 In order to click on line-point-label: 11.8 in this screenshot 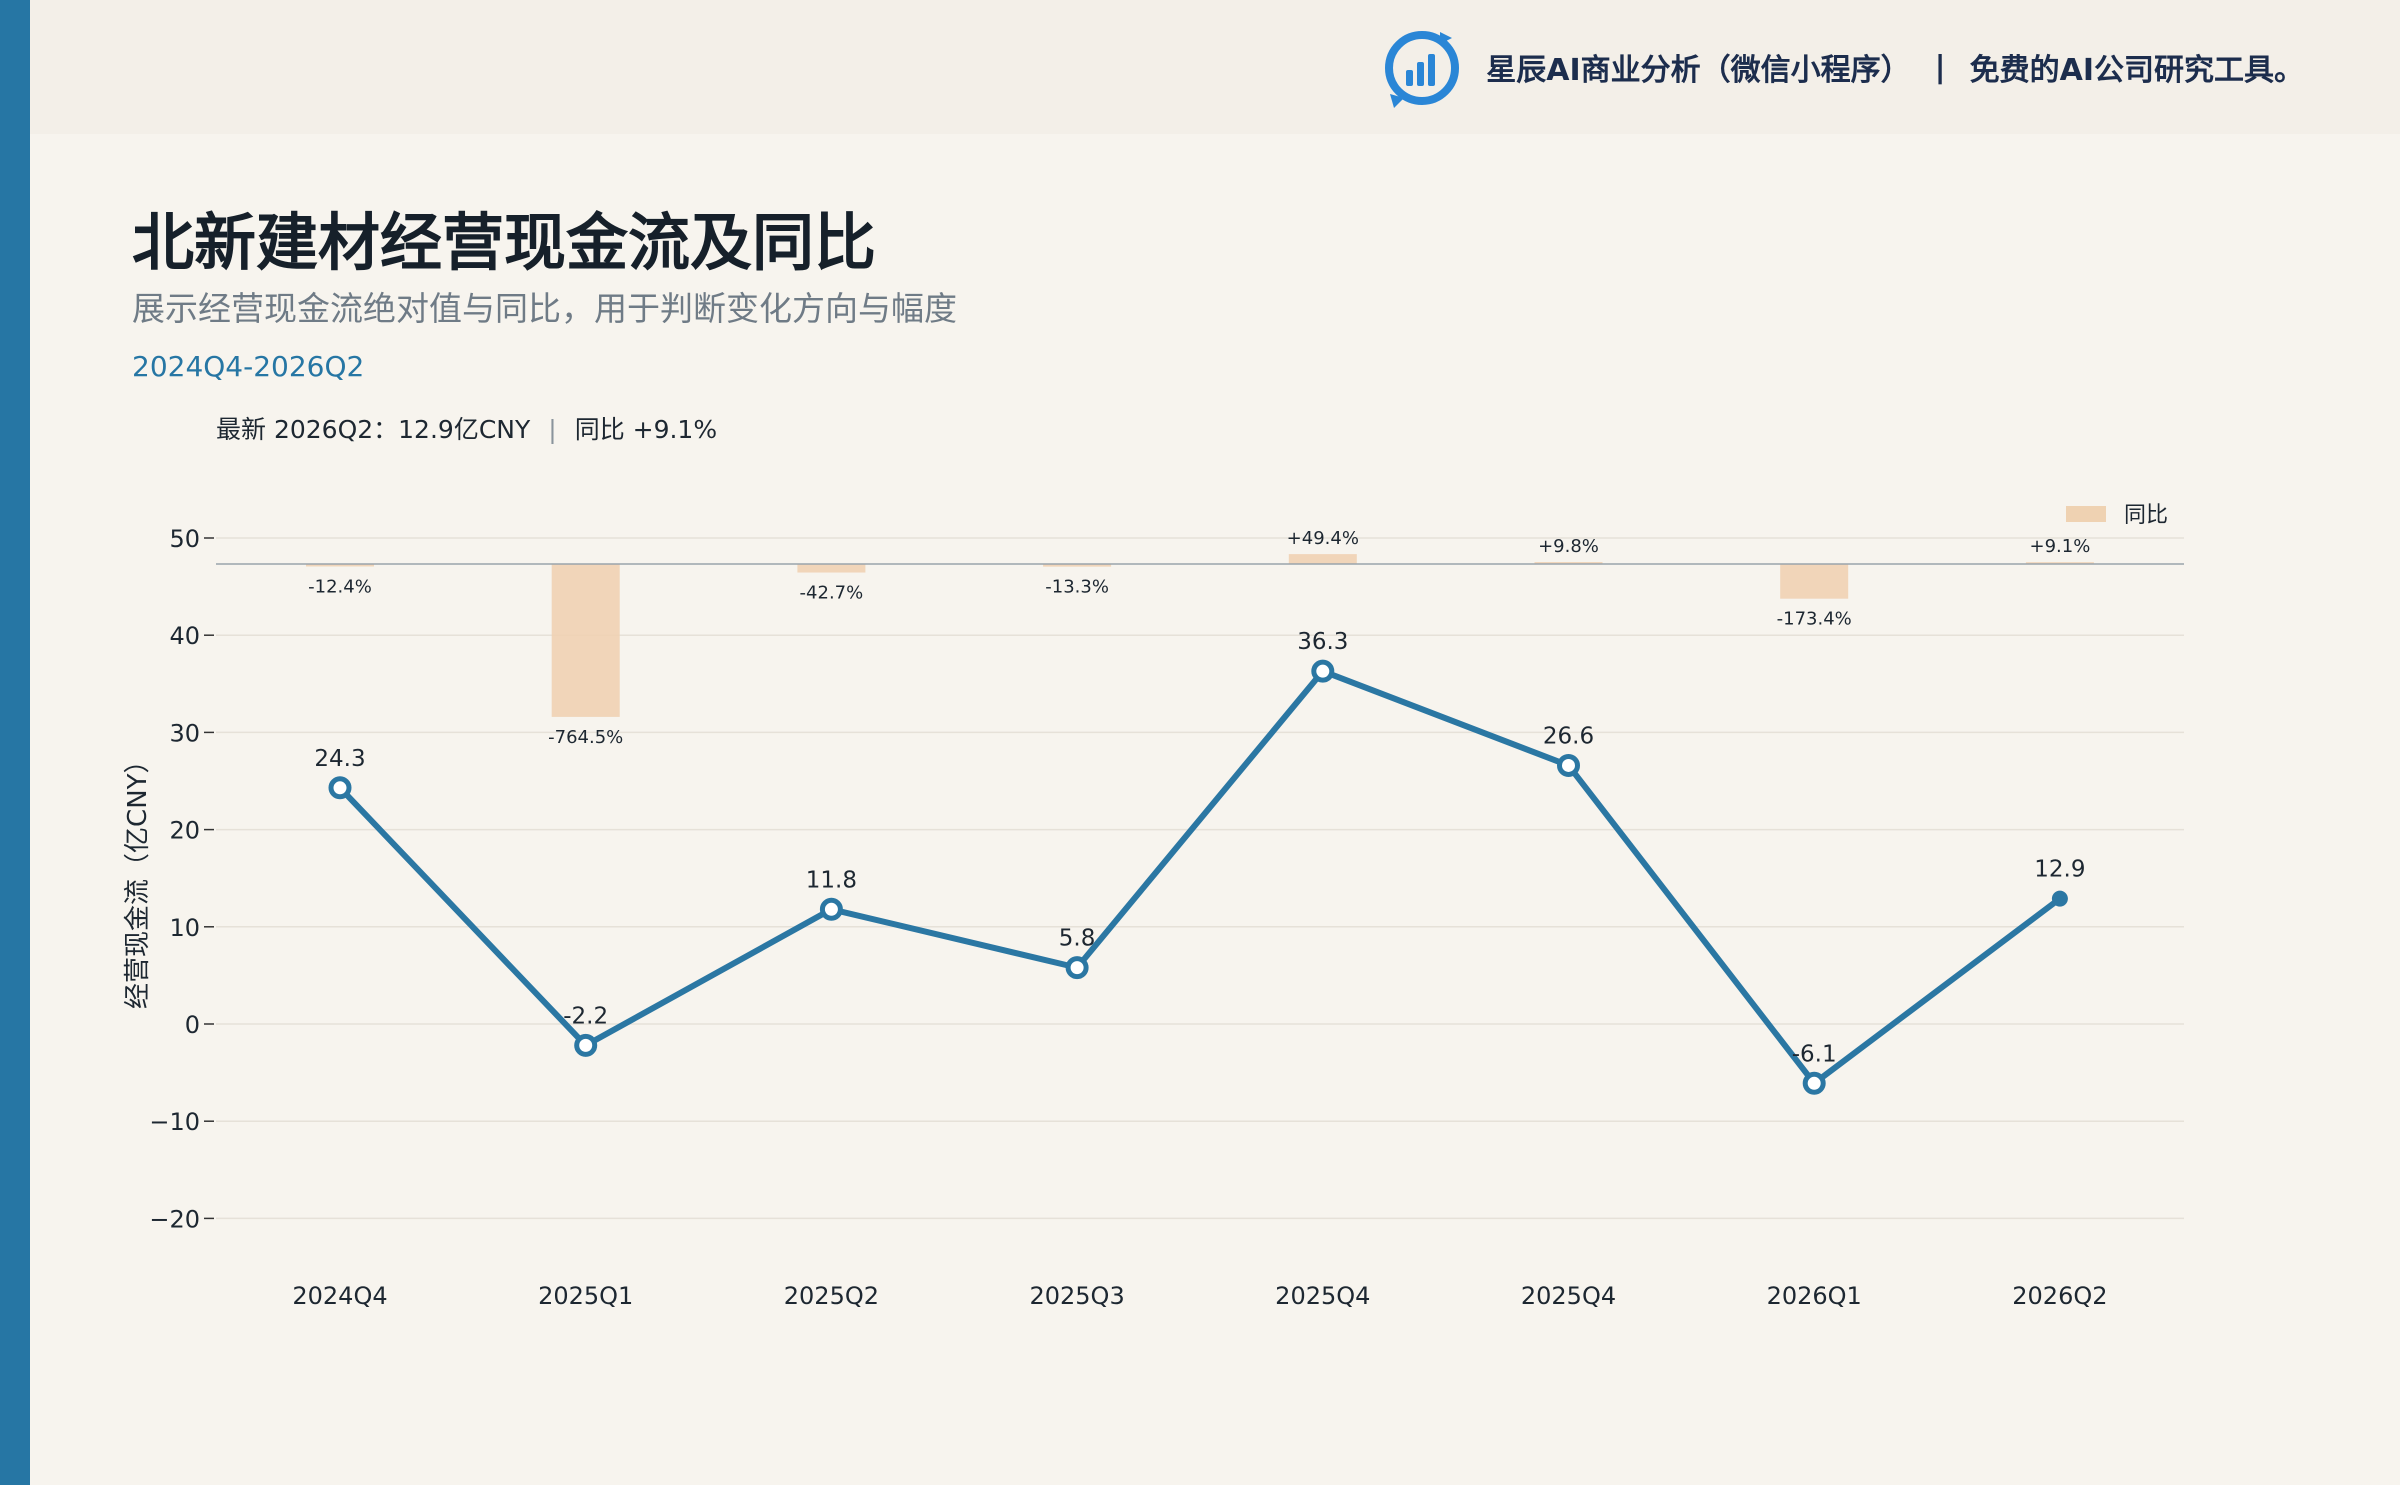, I will do `click(831, 880)`.